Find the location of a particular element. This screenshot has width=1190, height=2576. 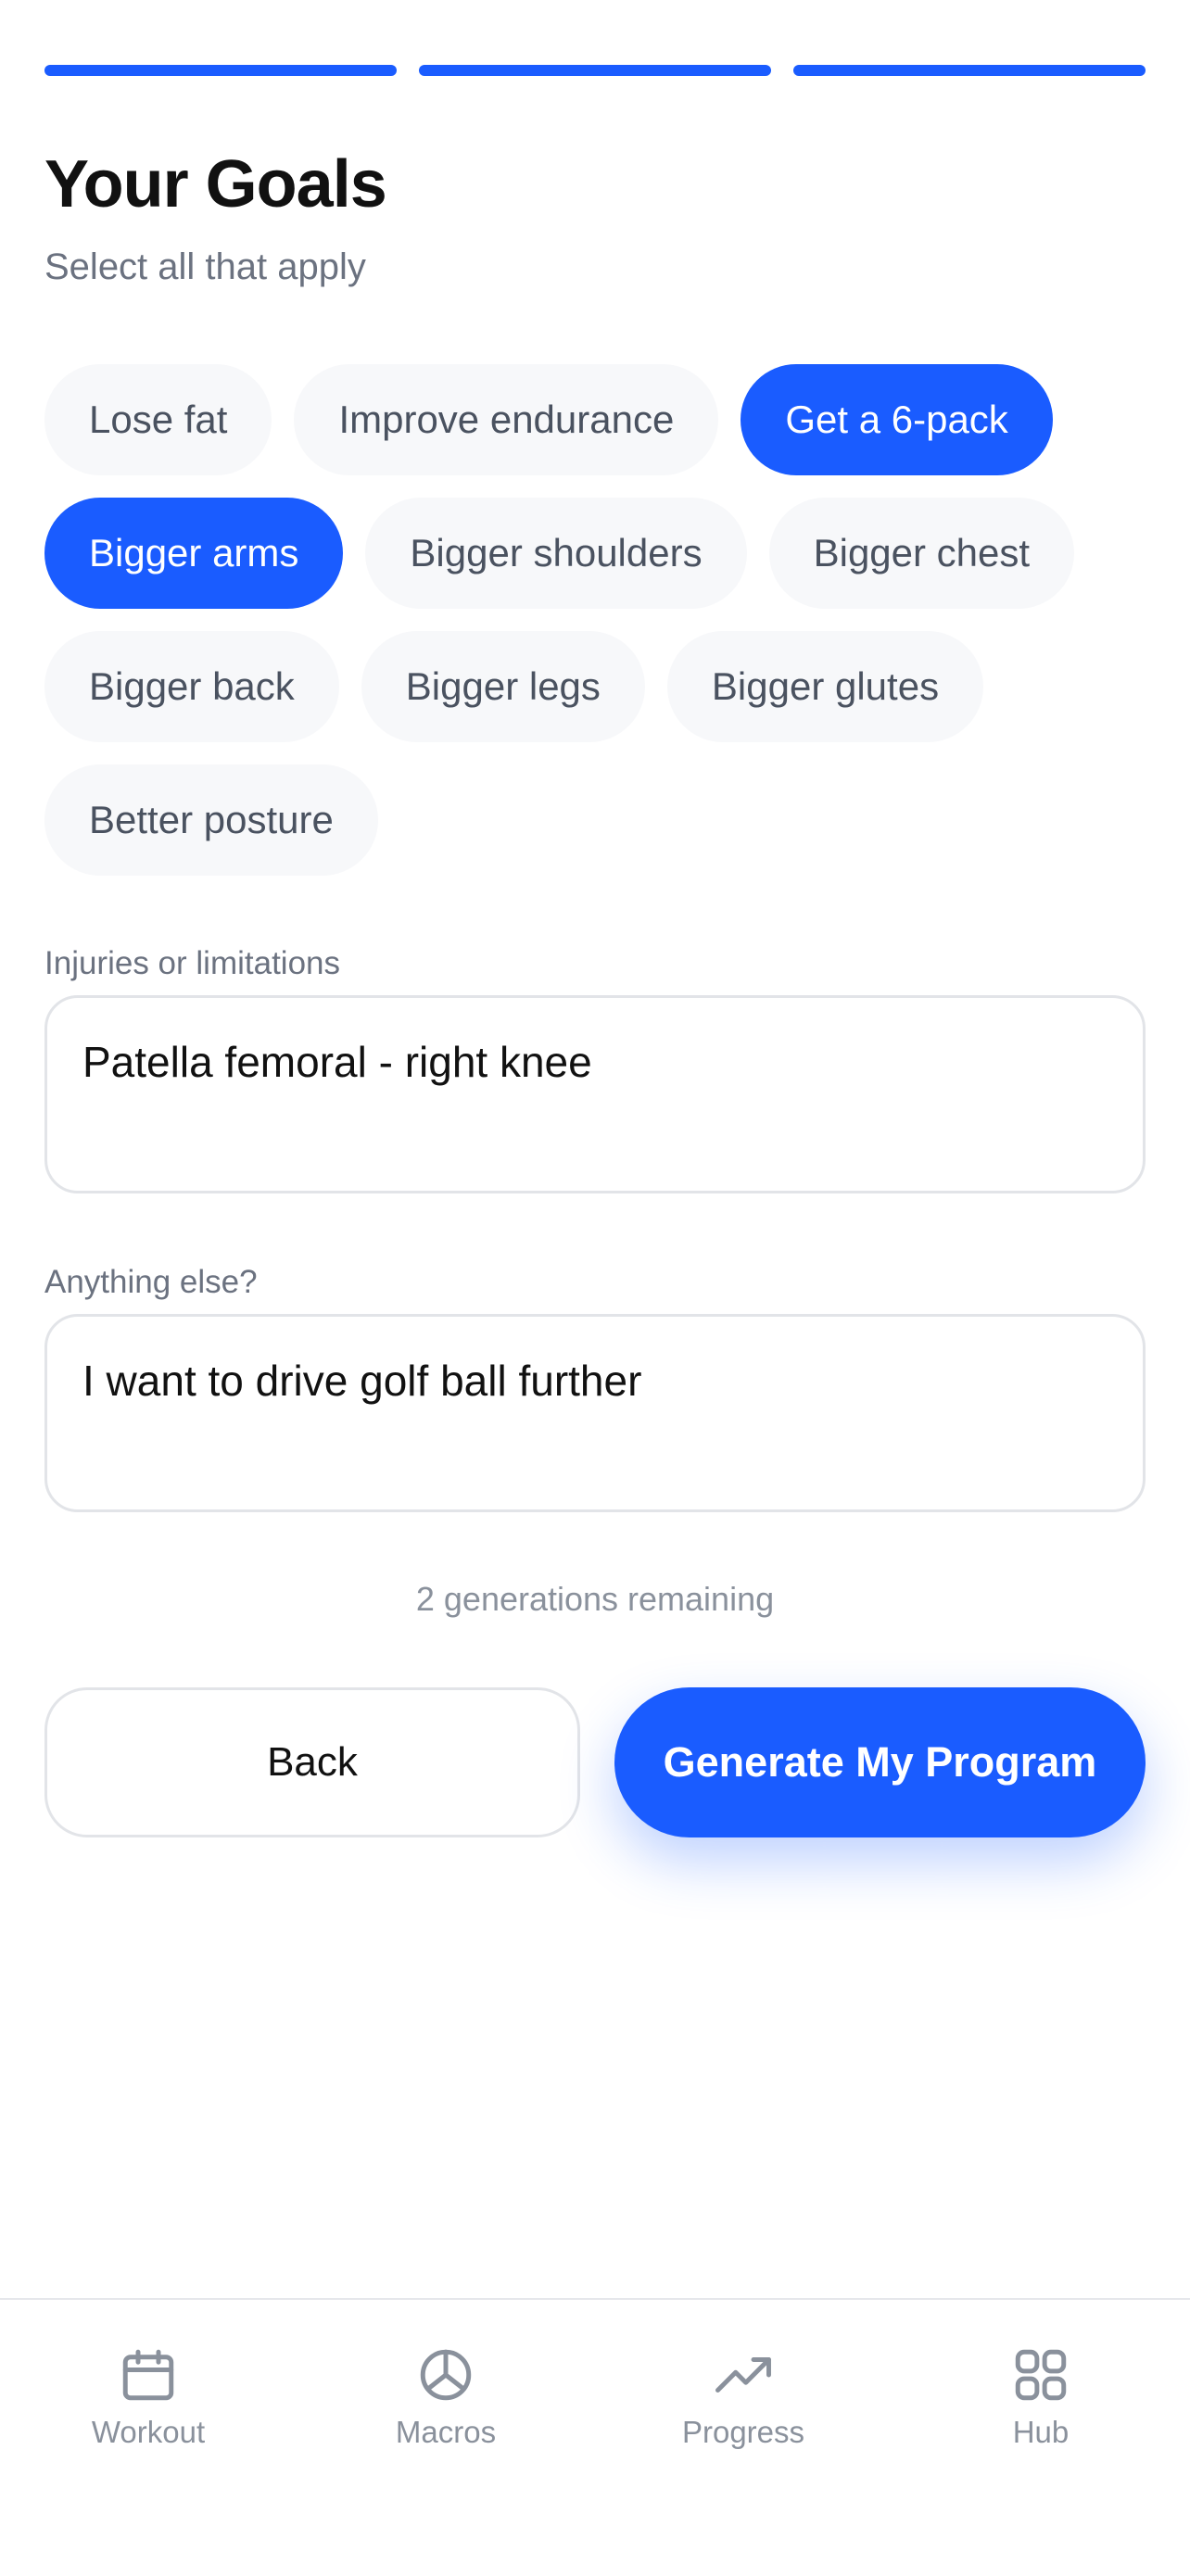

anything-else-field: I want to drive golf ball further is located at coordinates (595, 1413).